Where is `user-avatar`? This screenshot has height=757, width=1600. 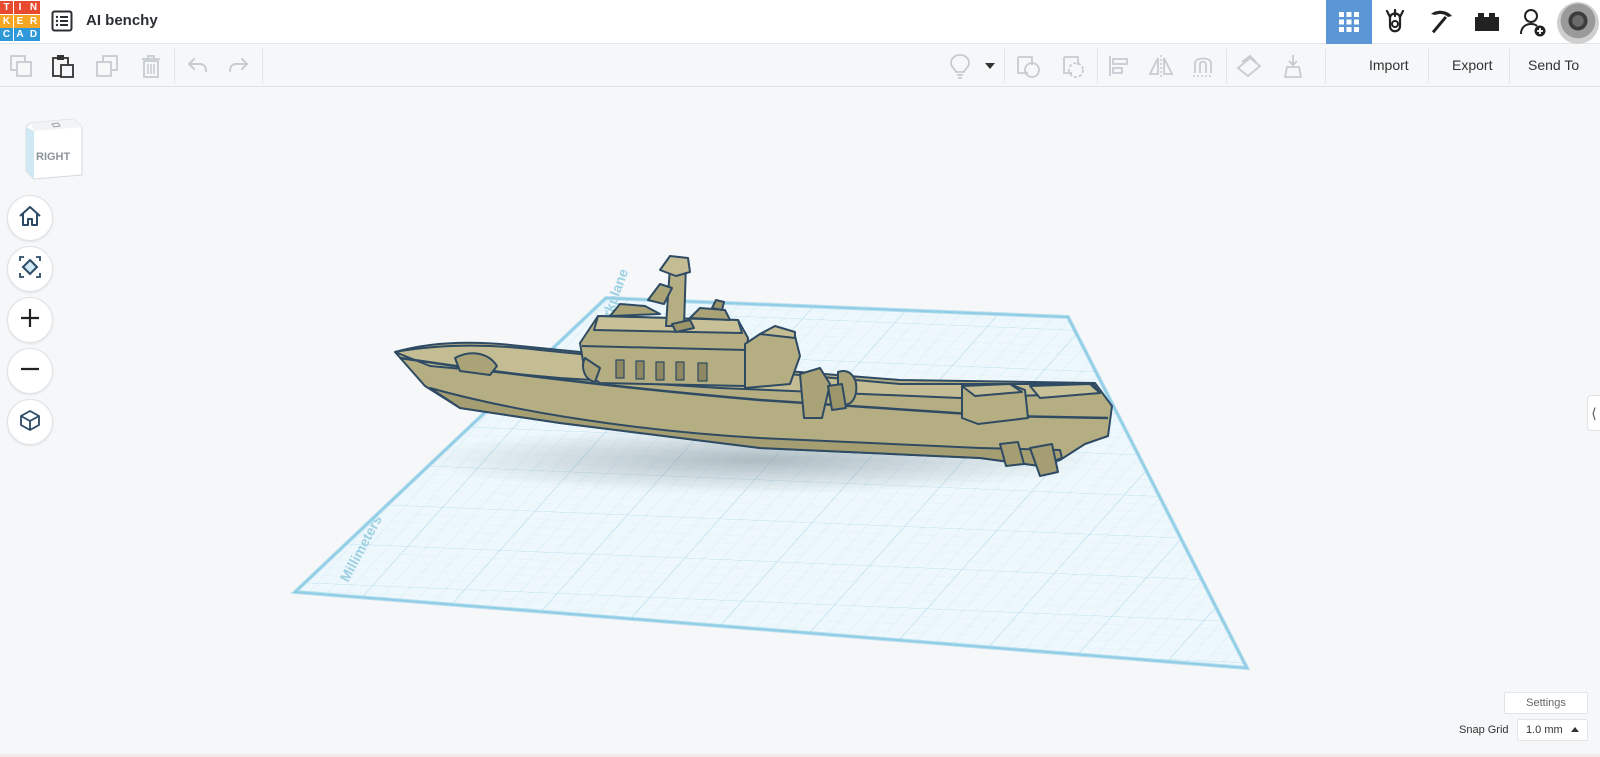
user-avatar is located at coordinates (1578, 22).